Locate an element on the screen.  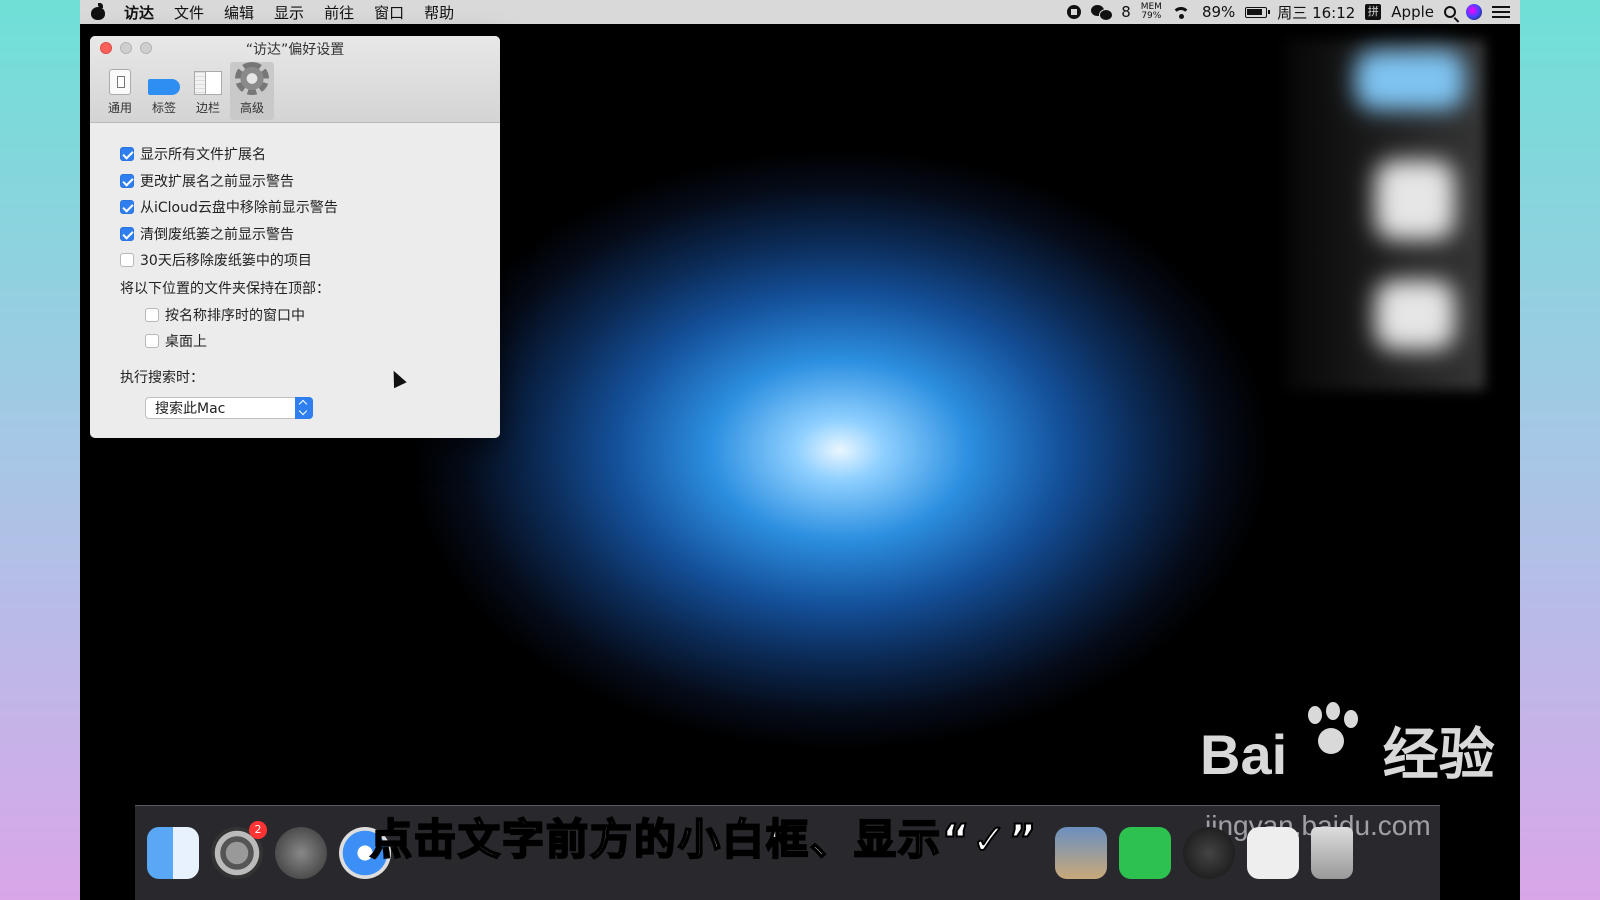
notification-badge: 2 is located at coordinates (258, 830).